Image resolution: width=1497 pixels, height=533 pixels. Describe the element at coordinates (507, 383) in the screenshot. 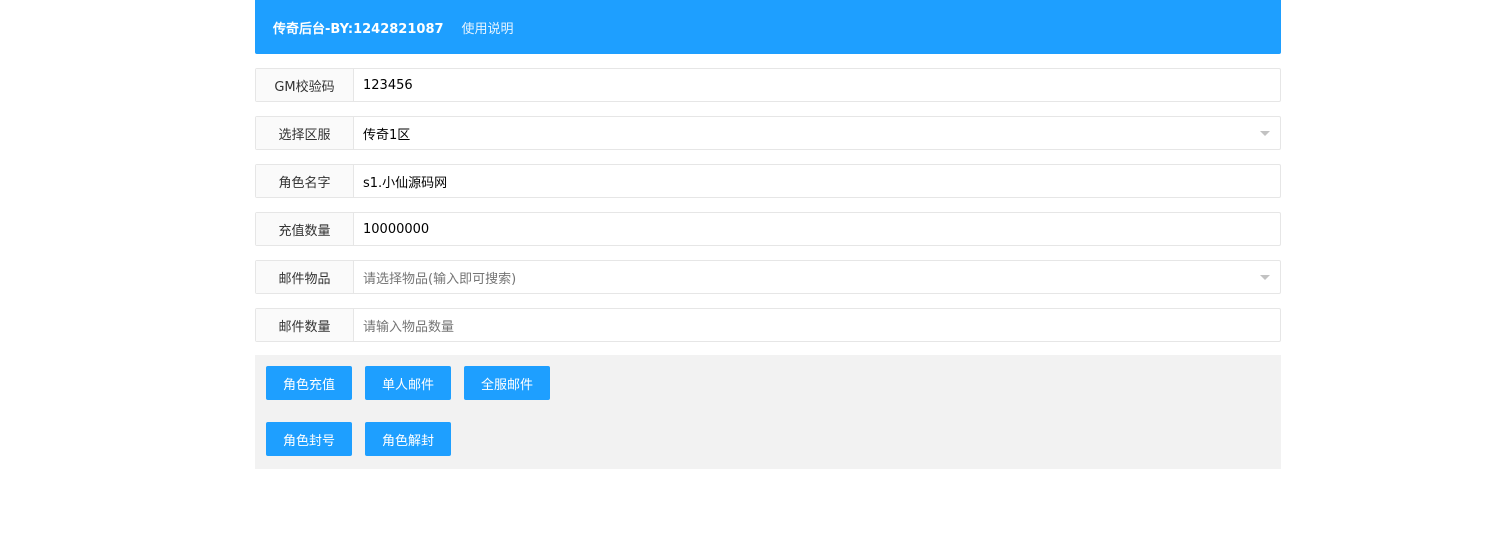

I see `server-mail-button: 全服邮件` at that location.